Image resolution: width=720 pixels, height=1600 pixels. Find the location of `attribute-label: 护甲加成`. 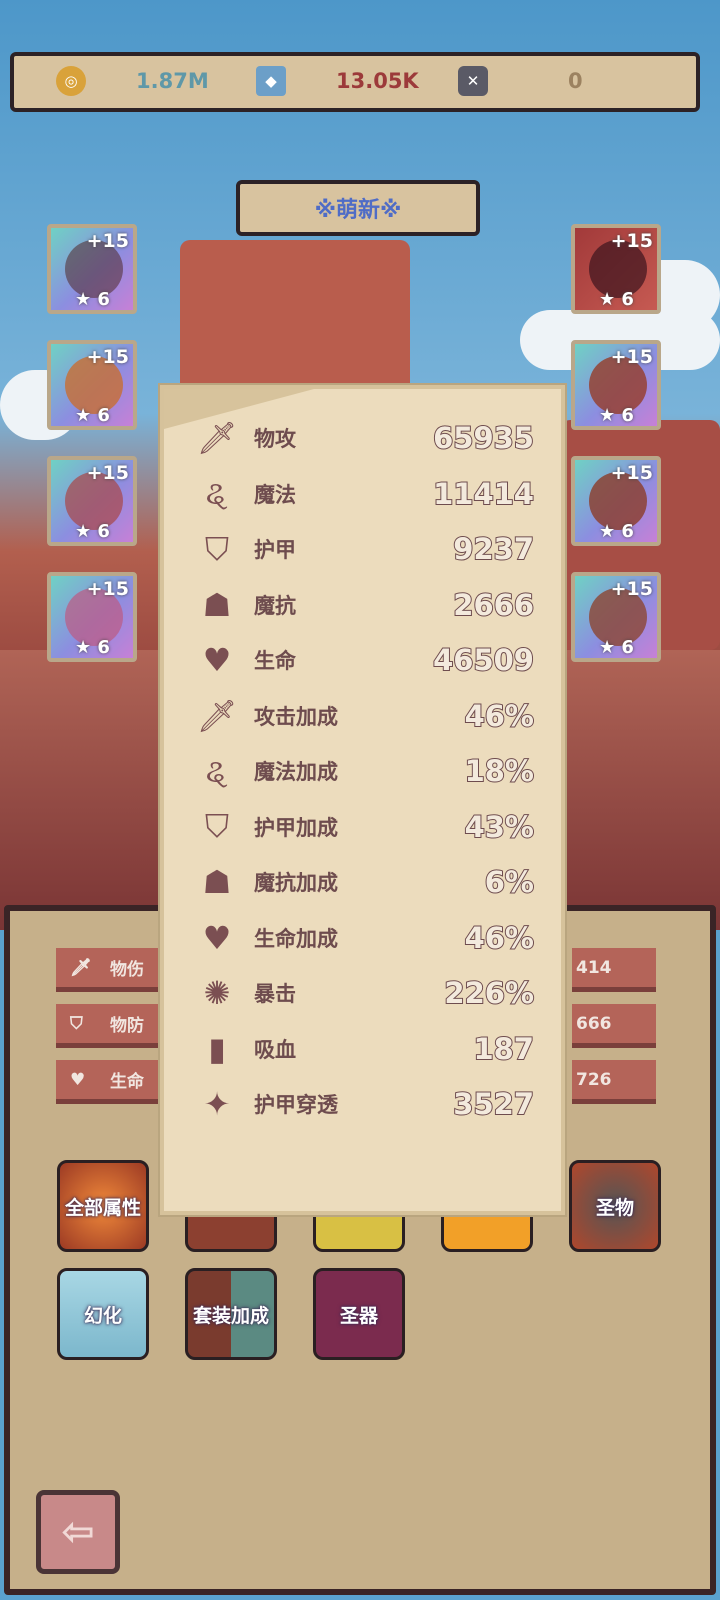

attribute-label: 护甲加成 is located at coordinates (296, 827).